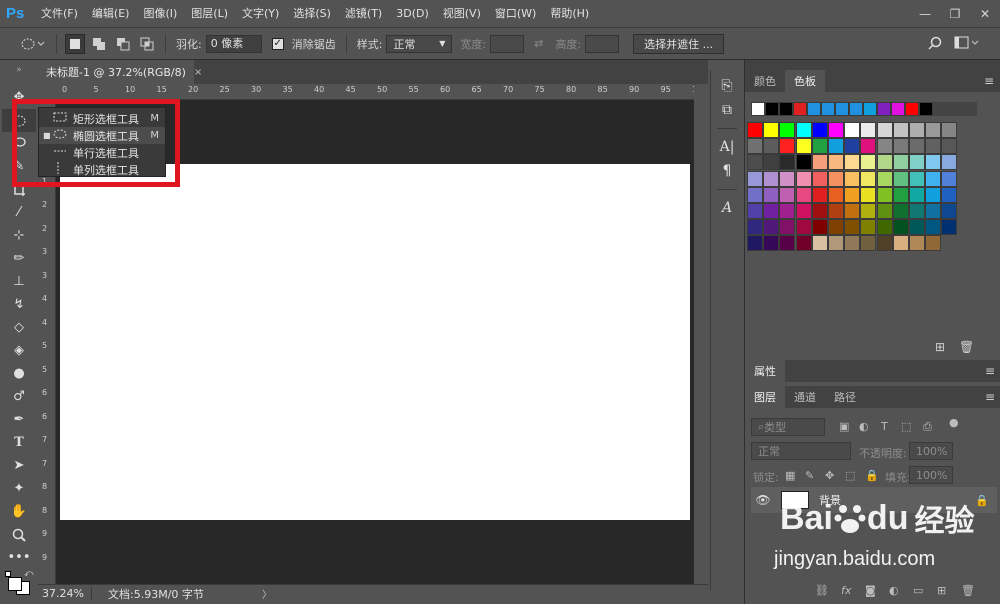 Image resolution: width=1000 pixels, height=604 pixels. Describe the element at coordinates (931, 475) in the screenshot. I see `fill-input: 100%` at that location.